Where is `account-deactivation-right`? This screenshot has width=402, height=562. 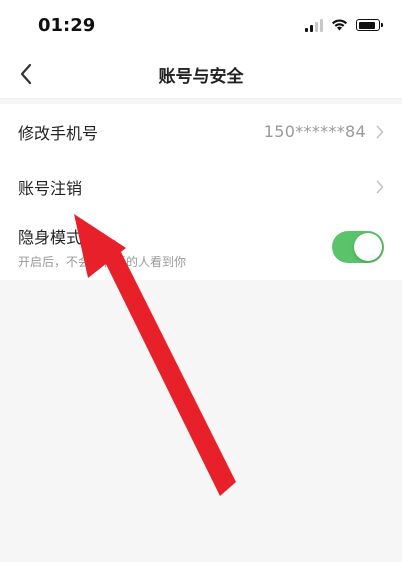 account-deactivation-right is located at coordinates (380, 187).